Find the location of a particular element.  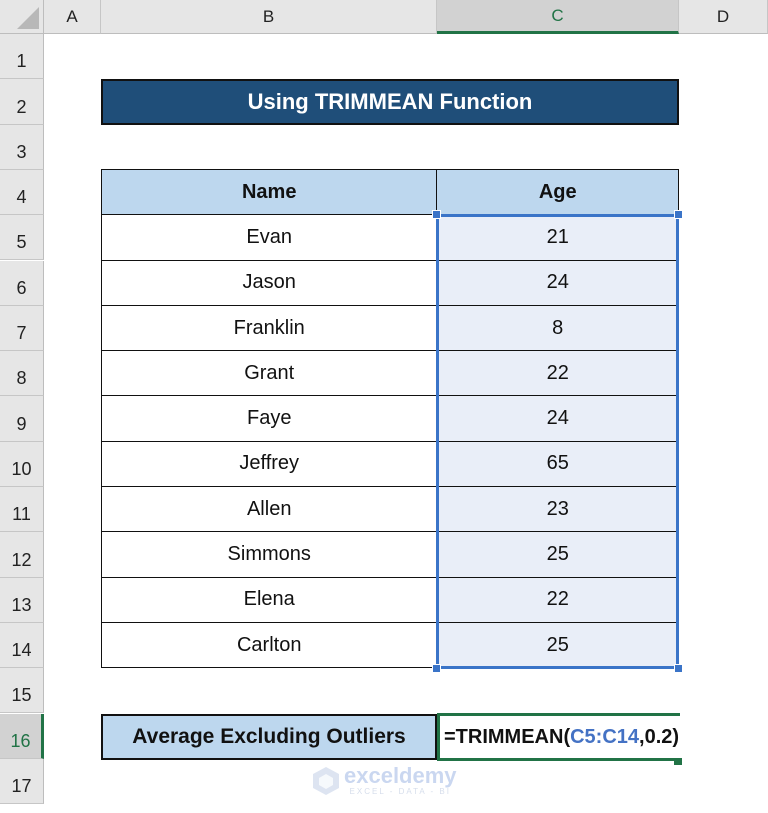

name-cell: Jason is located at coordinates (269, 282).